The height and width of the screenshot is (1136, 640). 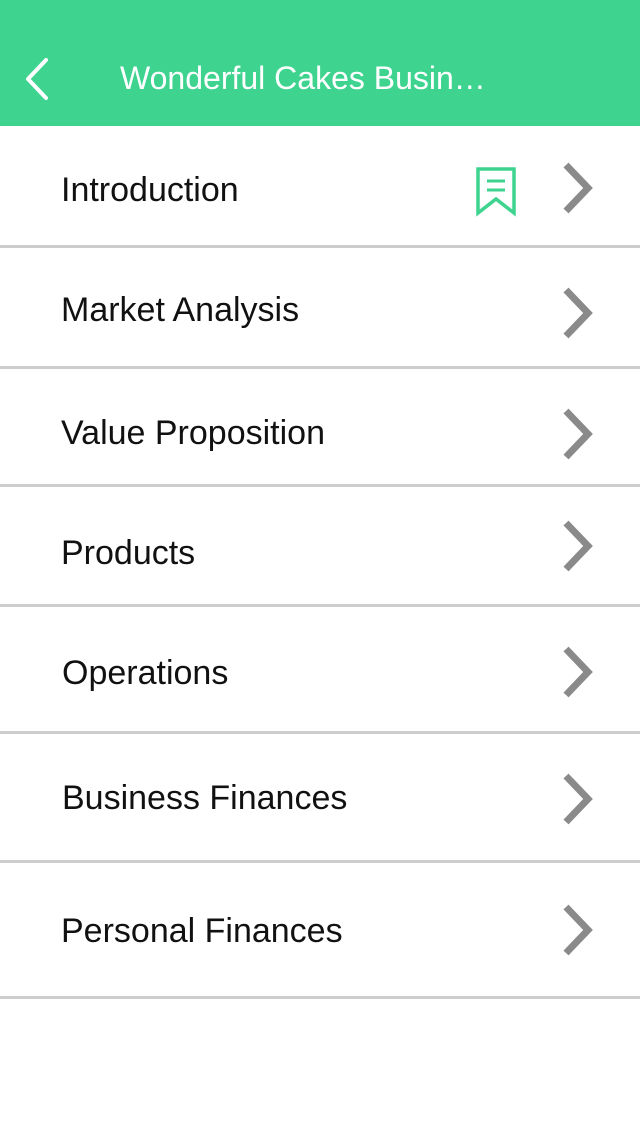 What do you see at coordinates (202, 931) in the screenshot?
I see `list-item-label: Personal Finances` at bounding box center [202, 931].